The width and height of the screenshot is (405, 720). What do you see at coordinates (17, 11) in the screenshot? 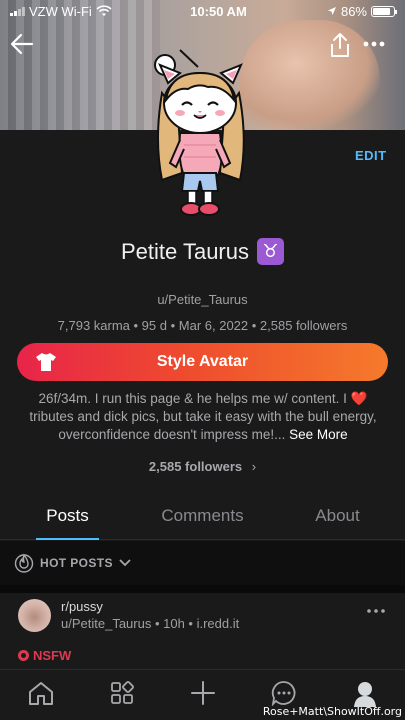
I see `signal-icon` at bounding box center [17, 11].